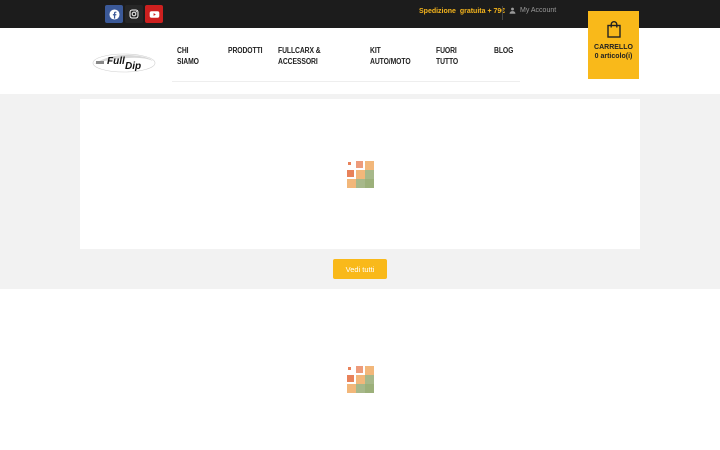 The height and width of the screenshot is (450, 720). What do you see at coordinates (188, 56) in the screenshot?
I see `nav-chi-siamo: CHI SIAMO` at bounding box center [188, 56].